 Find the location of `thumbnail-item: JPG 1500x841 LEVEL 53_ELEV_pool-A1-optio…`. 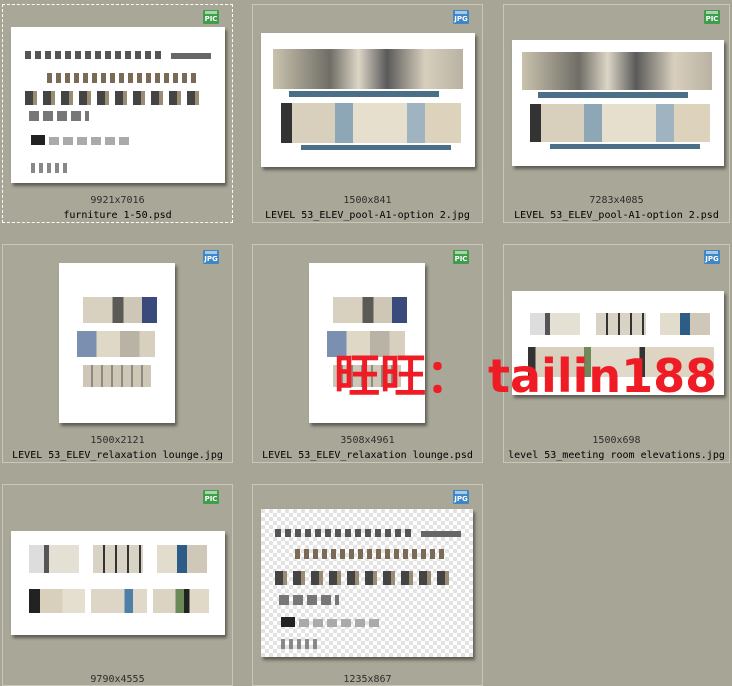

thumbnail-item: JPG 1500x841 LEVEL 53_ELEV_pool-A1-optio… is located at coordinates (367, 113).